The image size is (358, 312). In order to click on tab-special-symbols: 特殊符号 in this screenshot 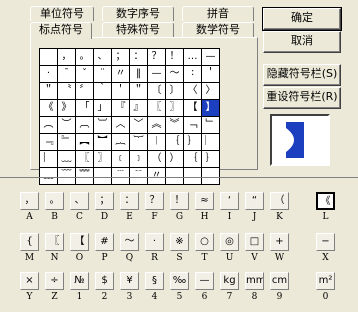, I will do `click(138, 29)`.